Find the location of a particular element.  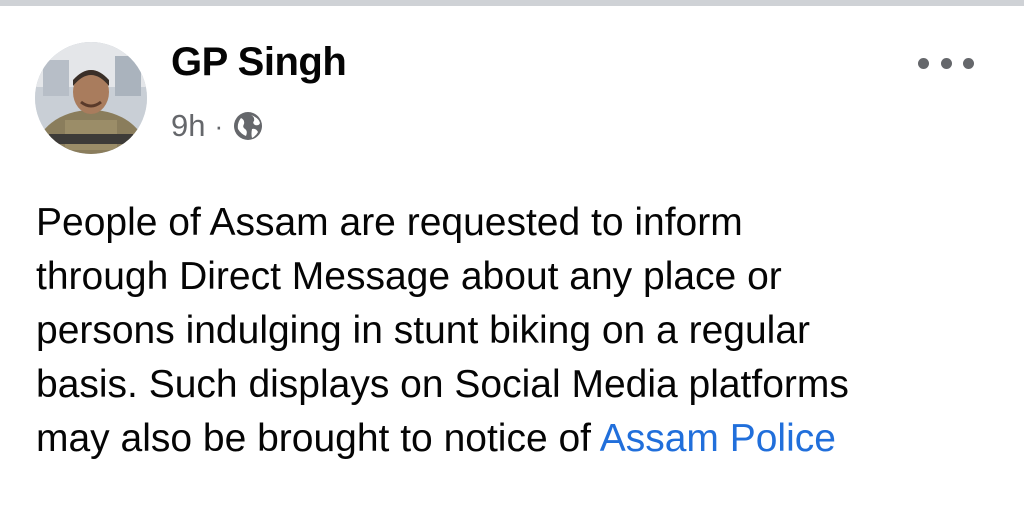

post-meta: 9h · is located at coordinates (217, 126).